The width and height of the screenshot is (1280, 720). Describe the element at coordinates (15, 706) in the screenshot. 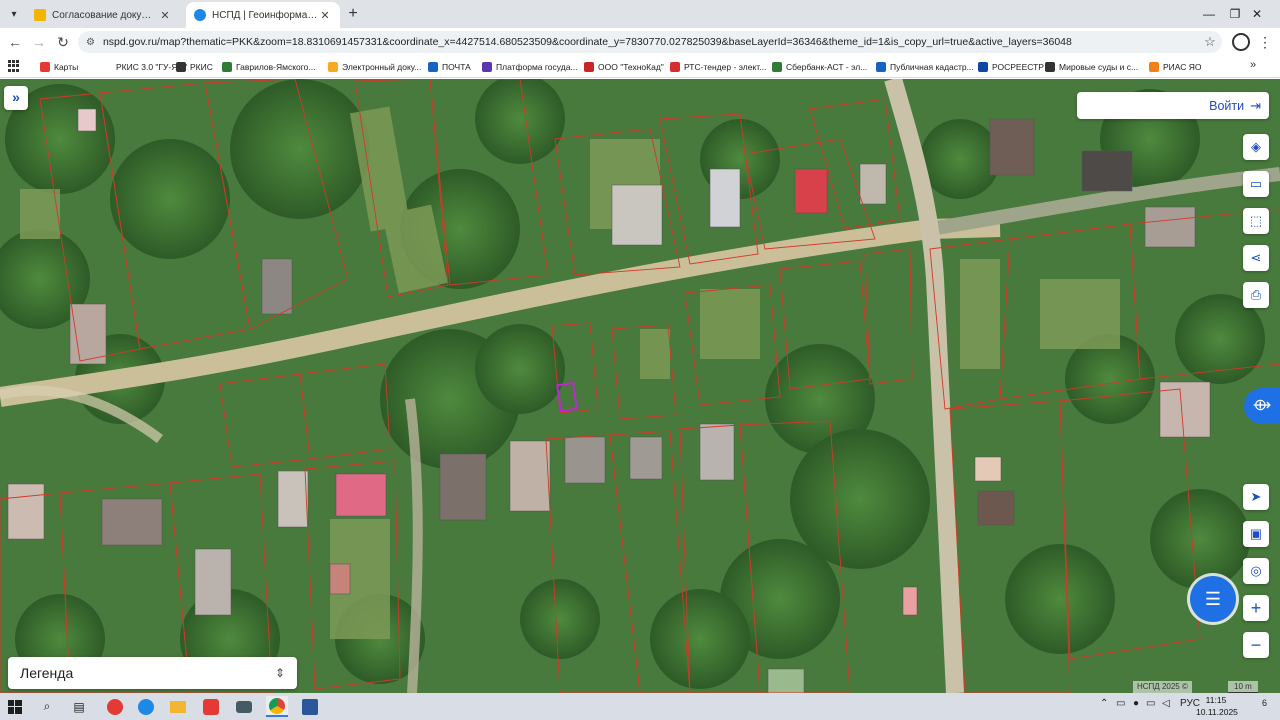

I see `start-icon` at that location.